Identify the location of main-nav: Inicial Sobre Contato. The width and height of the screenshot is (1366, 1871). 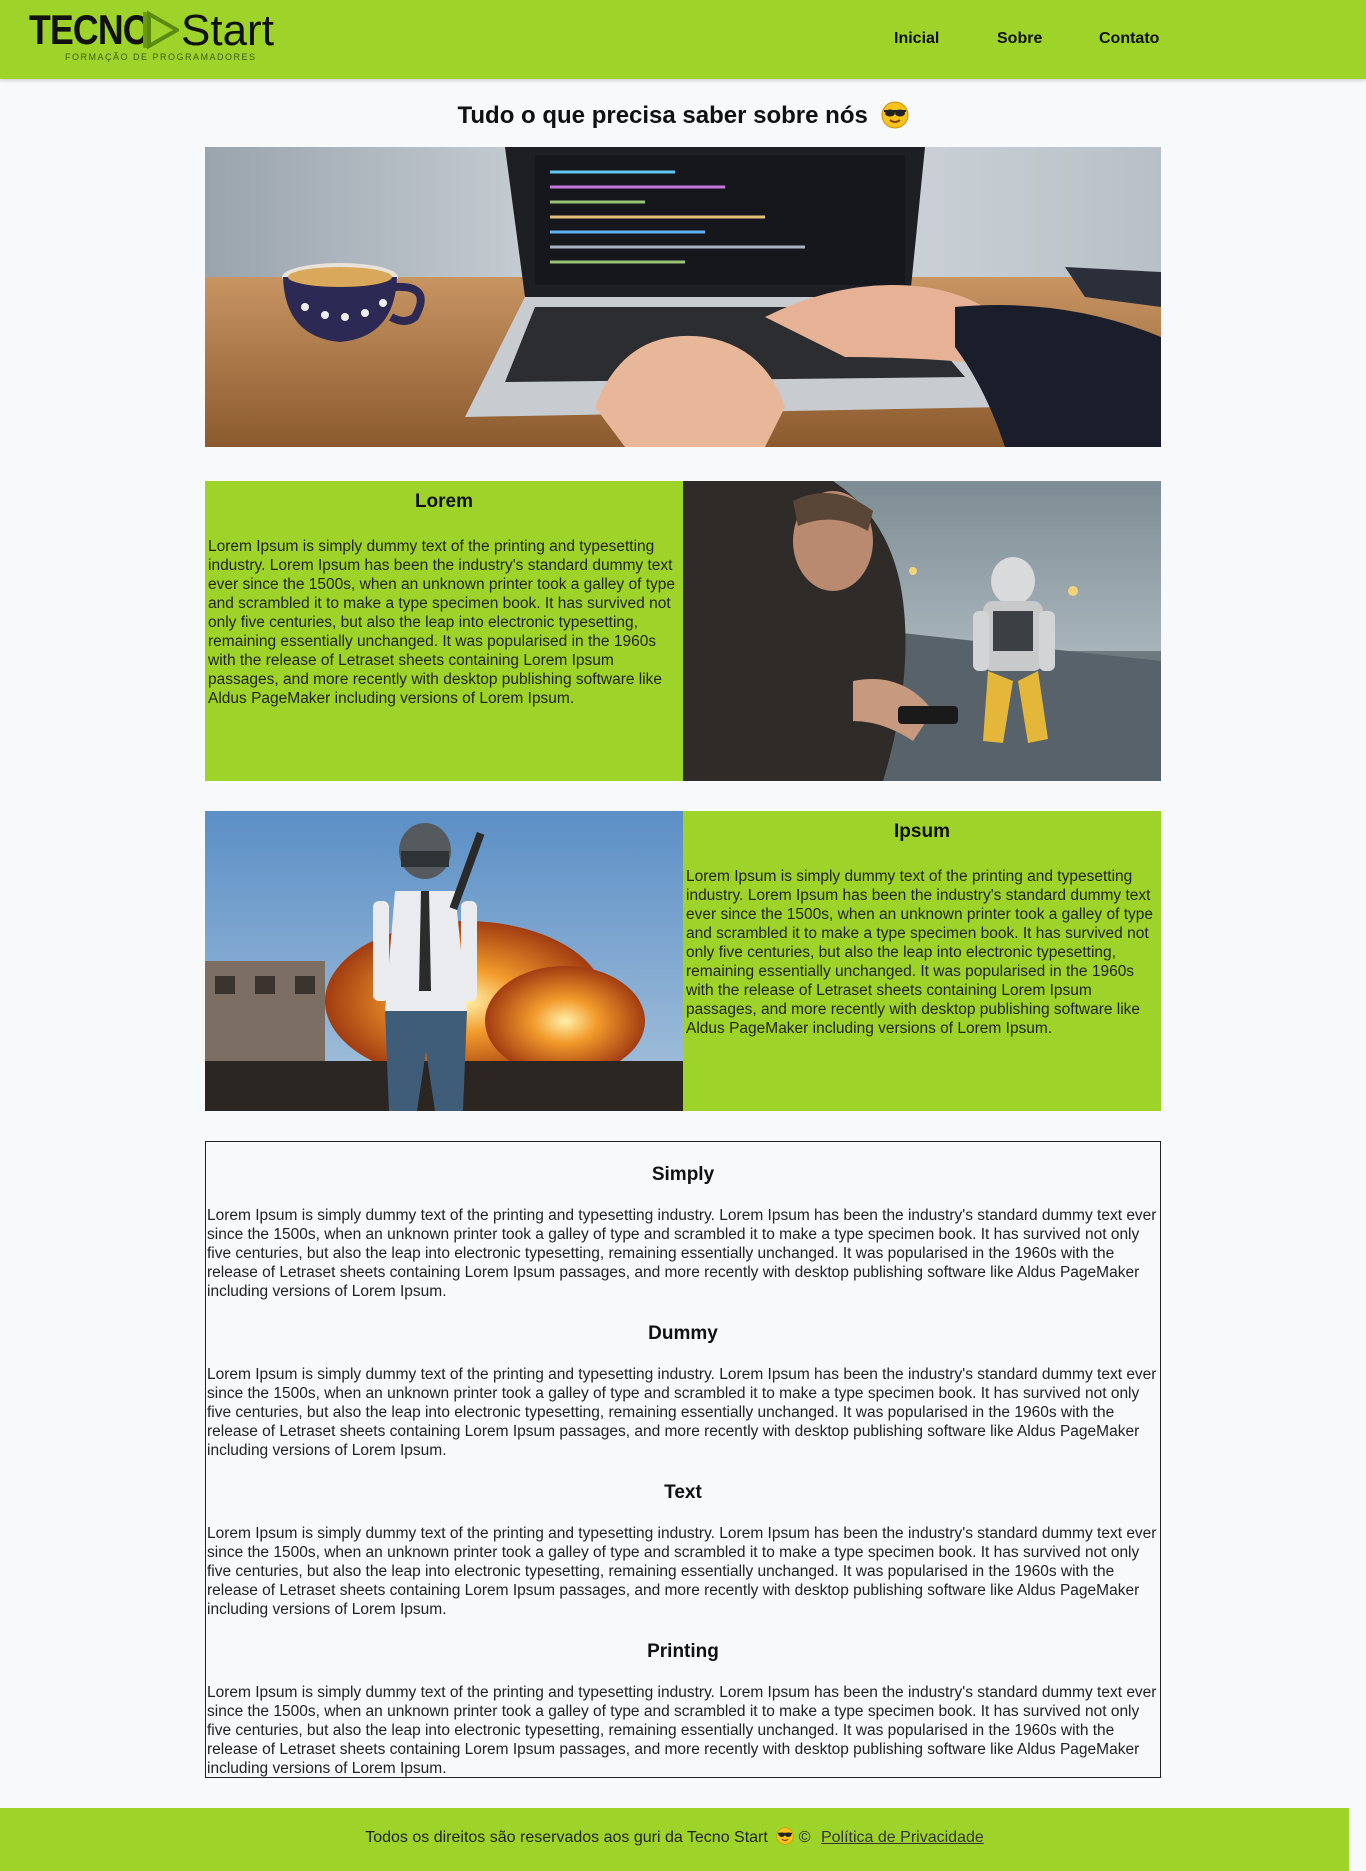
(683, 42).